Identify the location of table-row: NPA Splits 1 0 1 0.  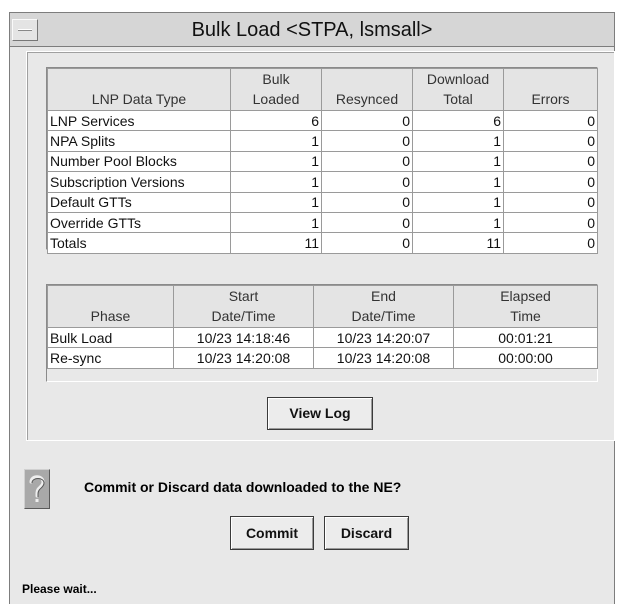
(322, 141).